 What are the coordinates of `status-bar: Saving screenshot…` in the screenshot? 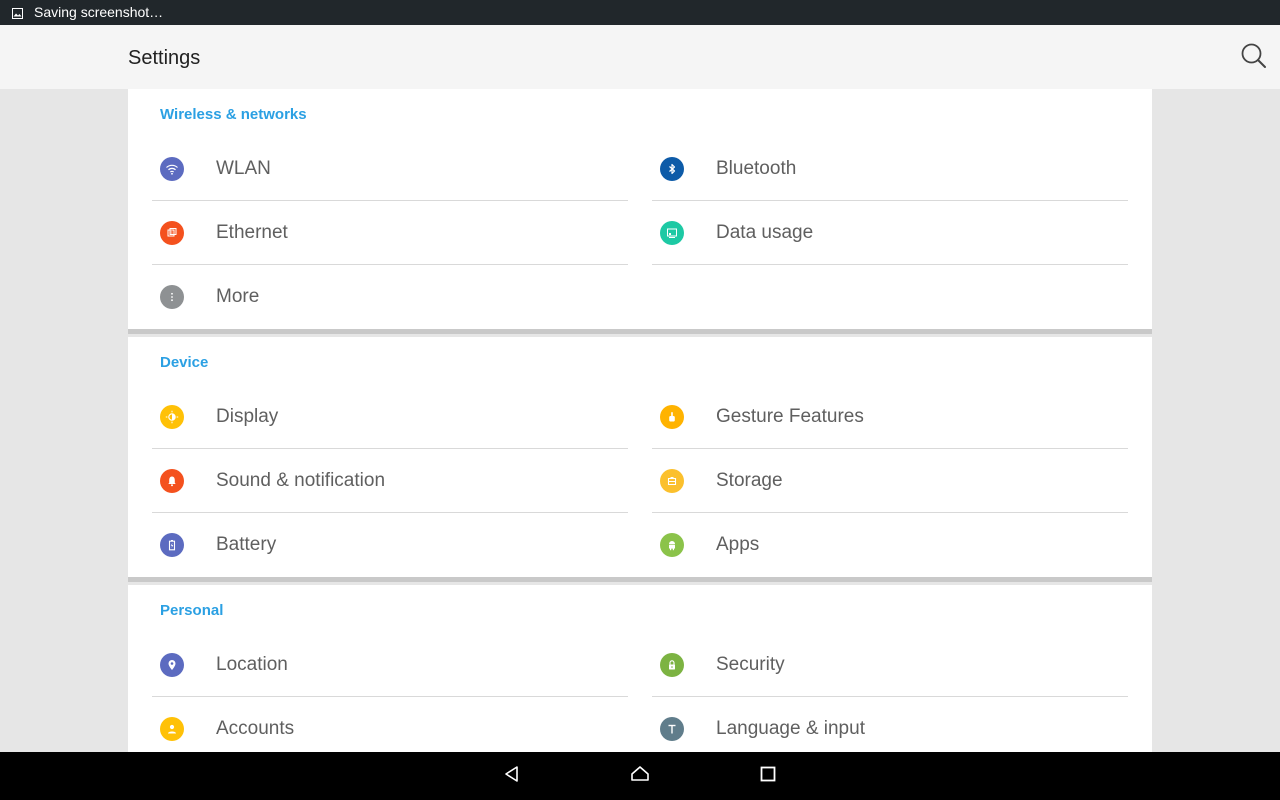 It's located at (640, 12).